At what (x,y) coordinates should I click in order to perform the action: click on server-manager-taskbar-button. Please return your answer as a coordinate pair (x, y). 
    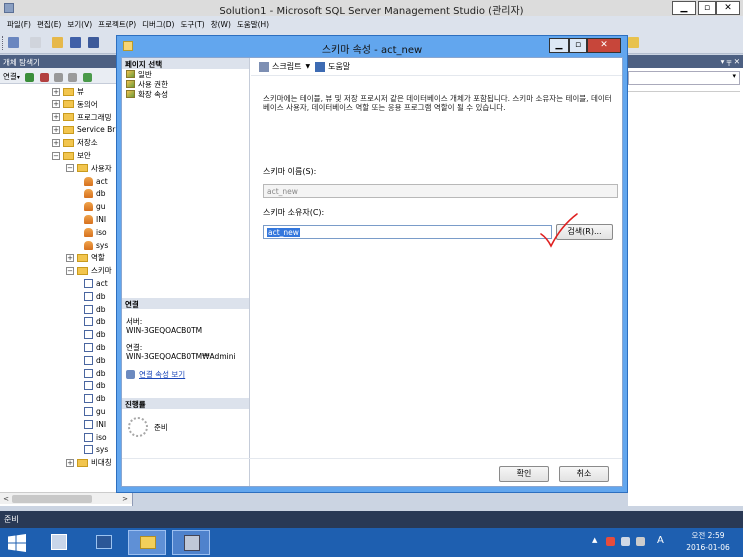
    Looking at the image, I should click on (59, 542).